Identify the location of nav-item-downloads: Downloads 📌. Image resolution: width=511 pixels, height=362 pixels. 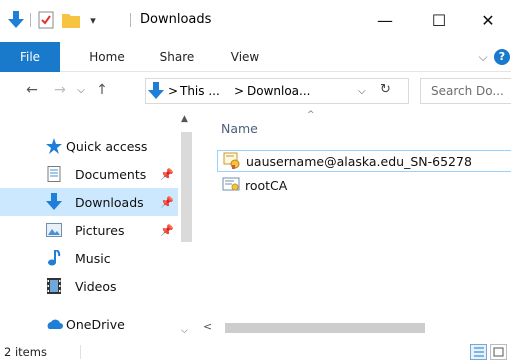
(89, 202).